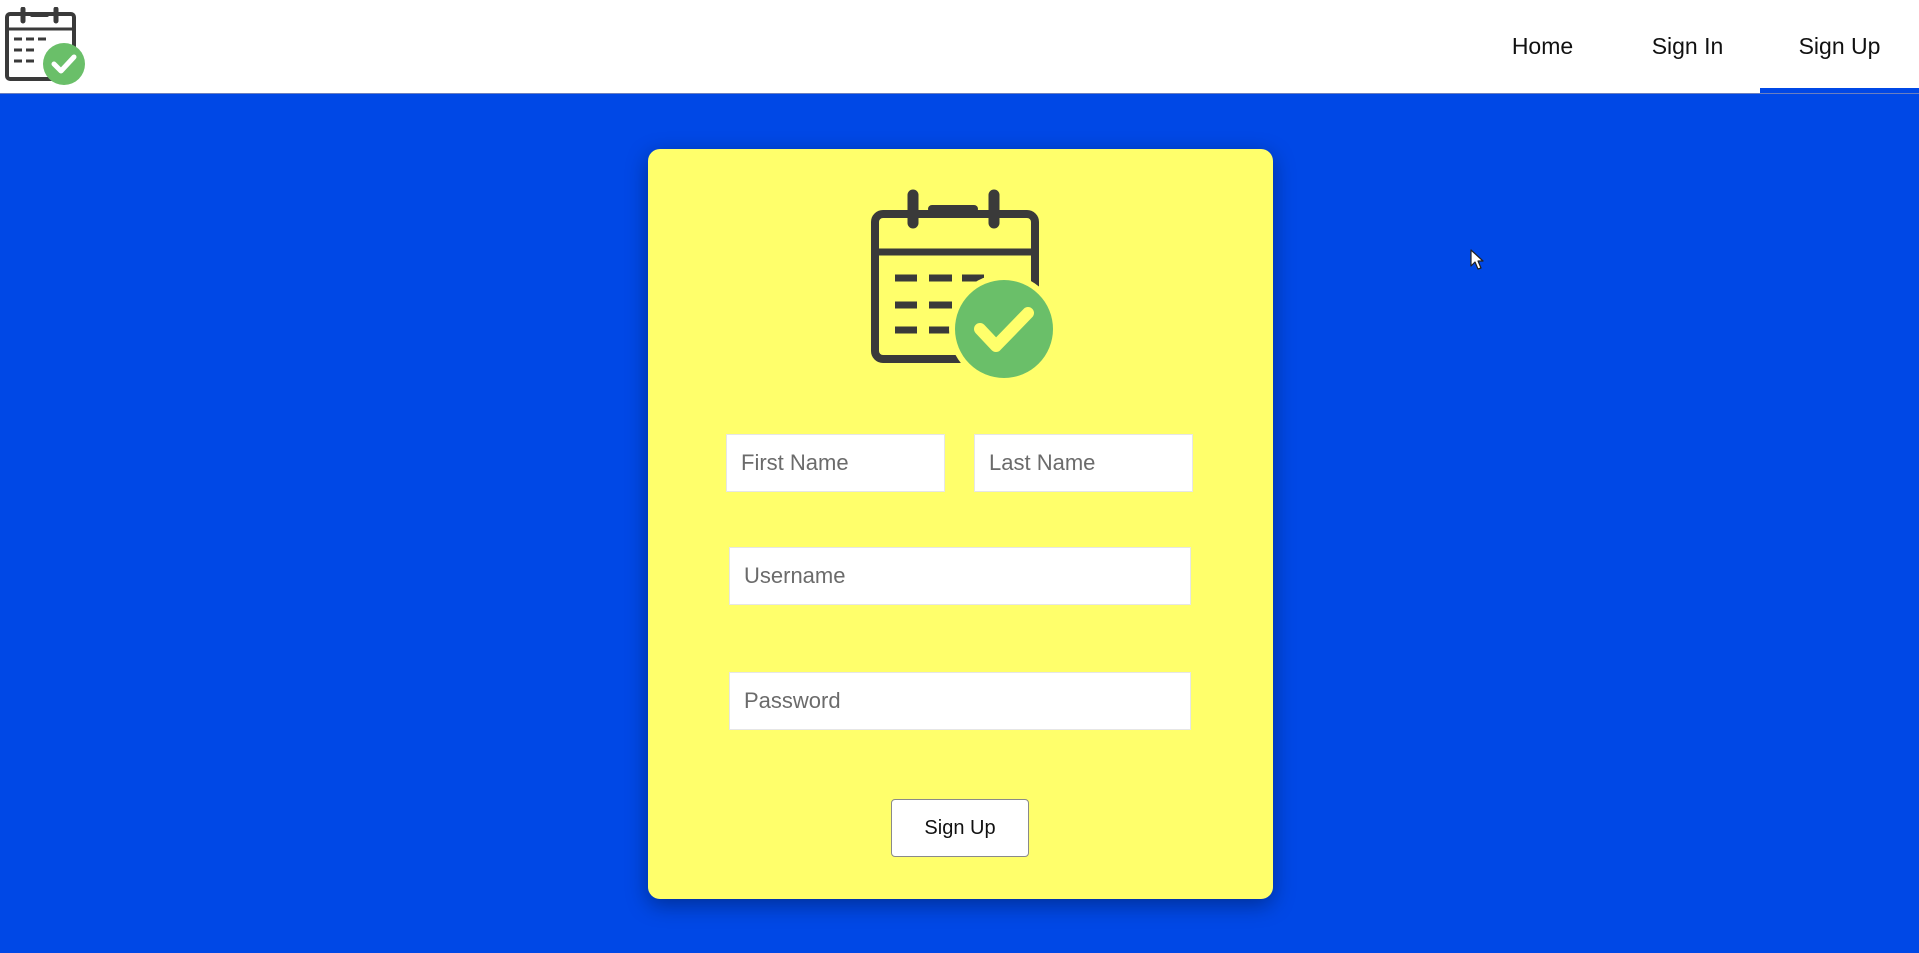 This screenshot has height=953, width=1919. I want to click on first-name-field, so click(835, 463).